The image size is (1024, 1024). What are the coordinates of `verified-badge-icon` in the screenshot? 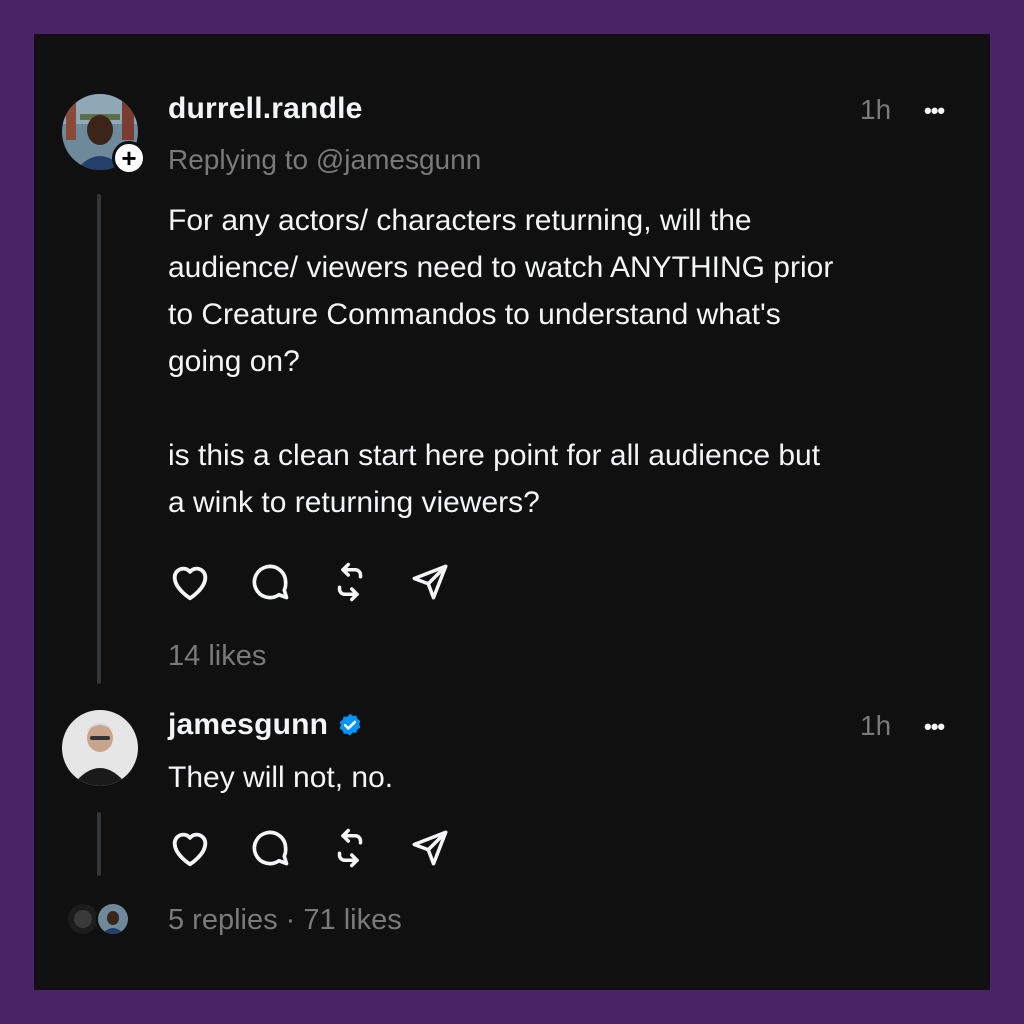 It's located at (350, 724).